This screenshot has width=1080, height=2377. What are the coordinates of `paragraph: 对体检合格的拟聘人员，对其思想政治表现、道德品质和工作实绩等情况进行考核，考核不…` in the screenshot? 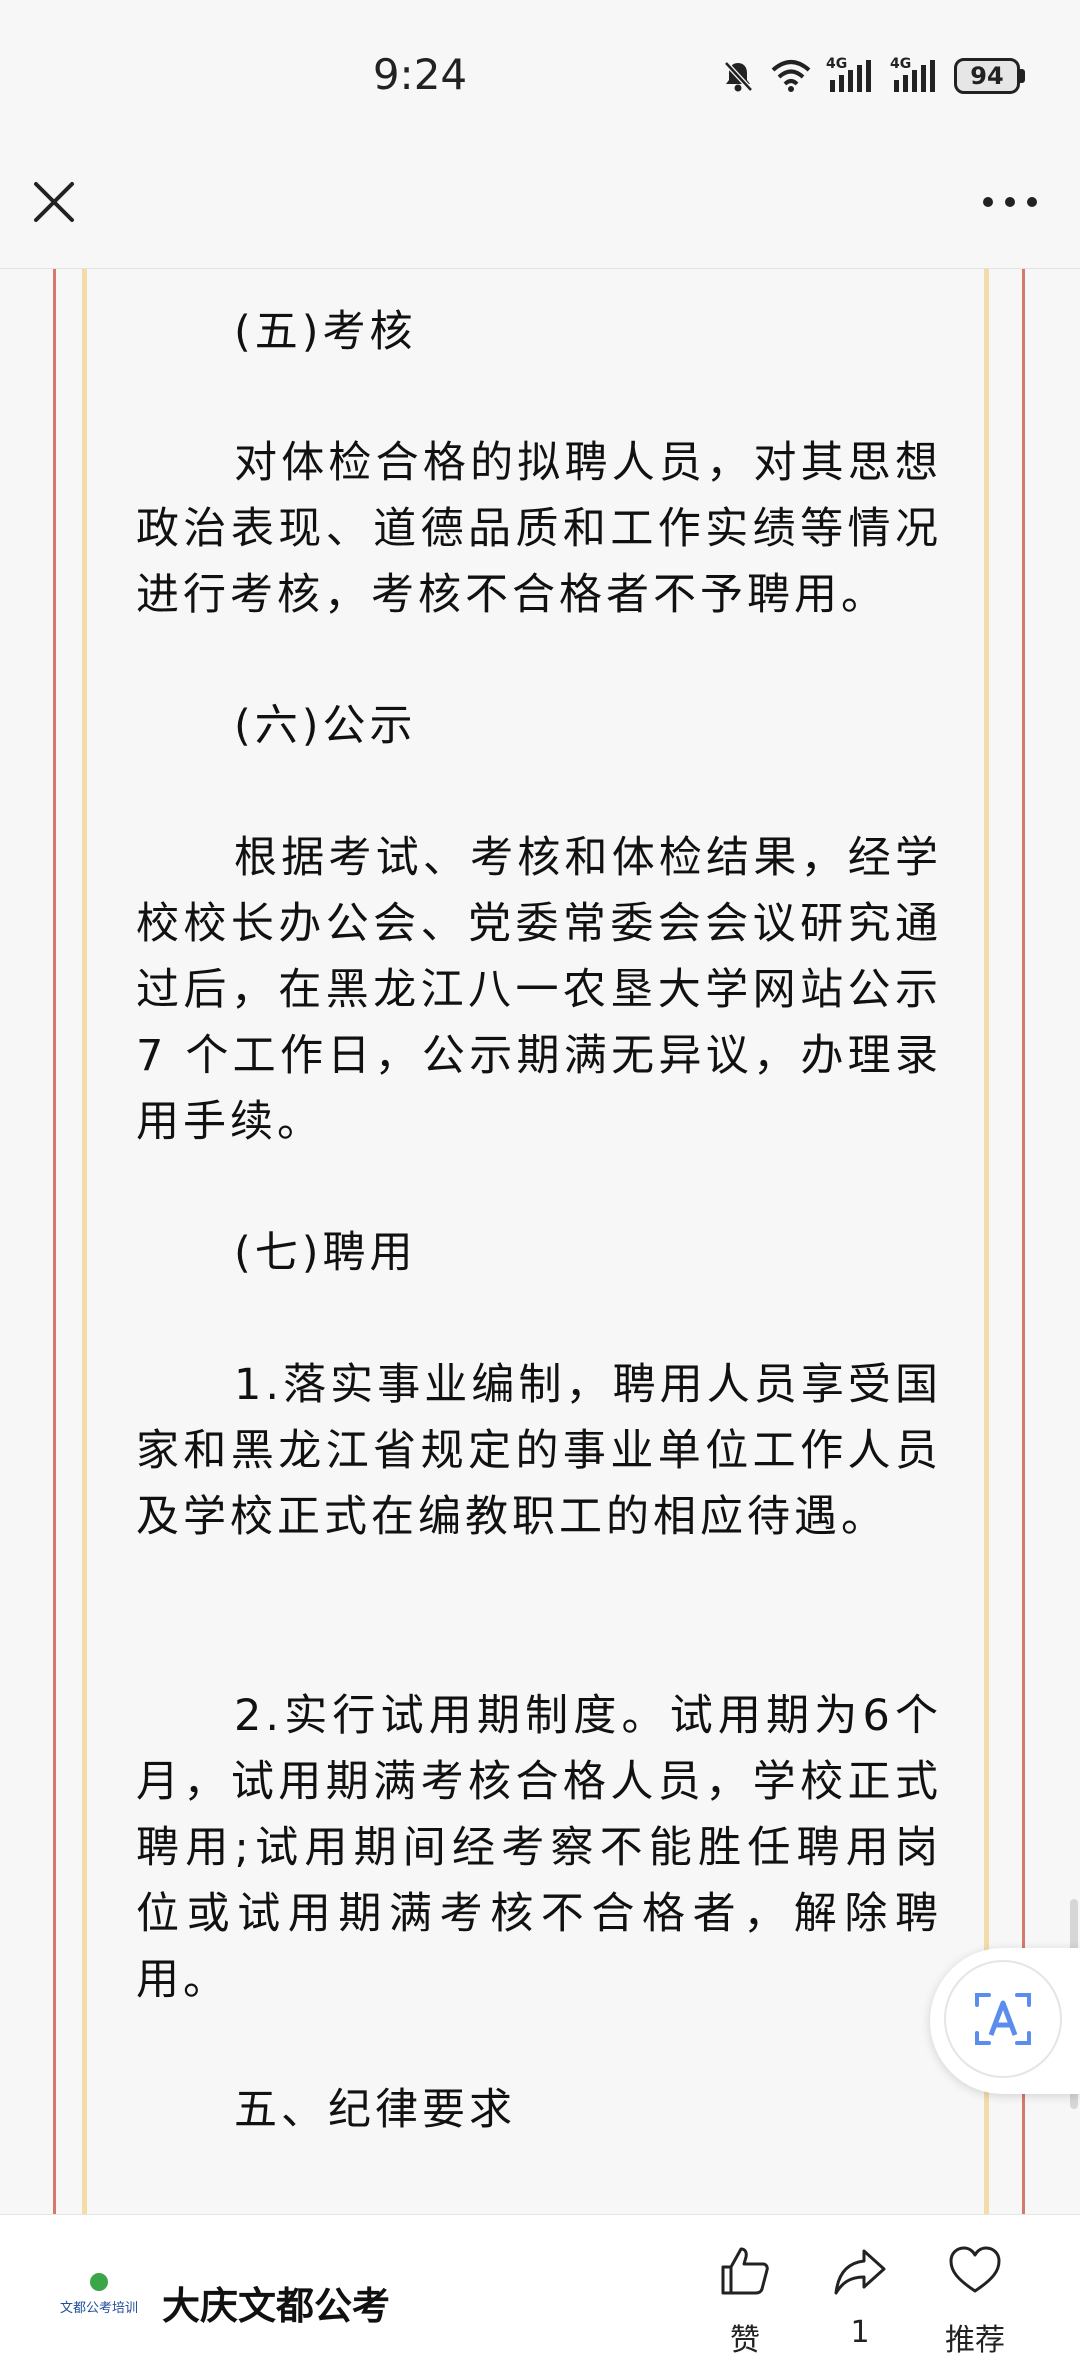 It's located at (539, 529).